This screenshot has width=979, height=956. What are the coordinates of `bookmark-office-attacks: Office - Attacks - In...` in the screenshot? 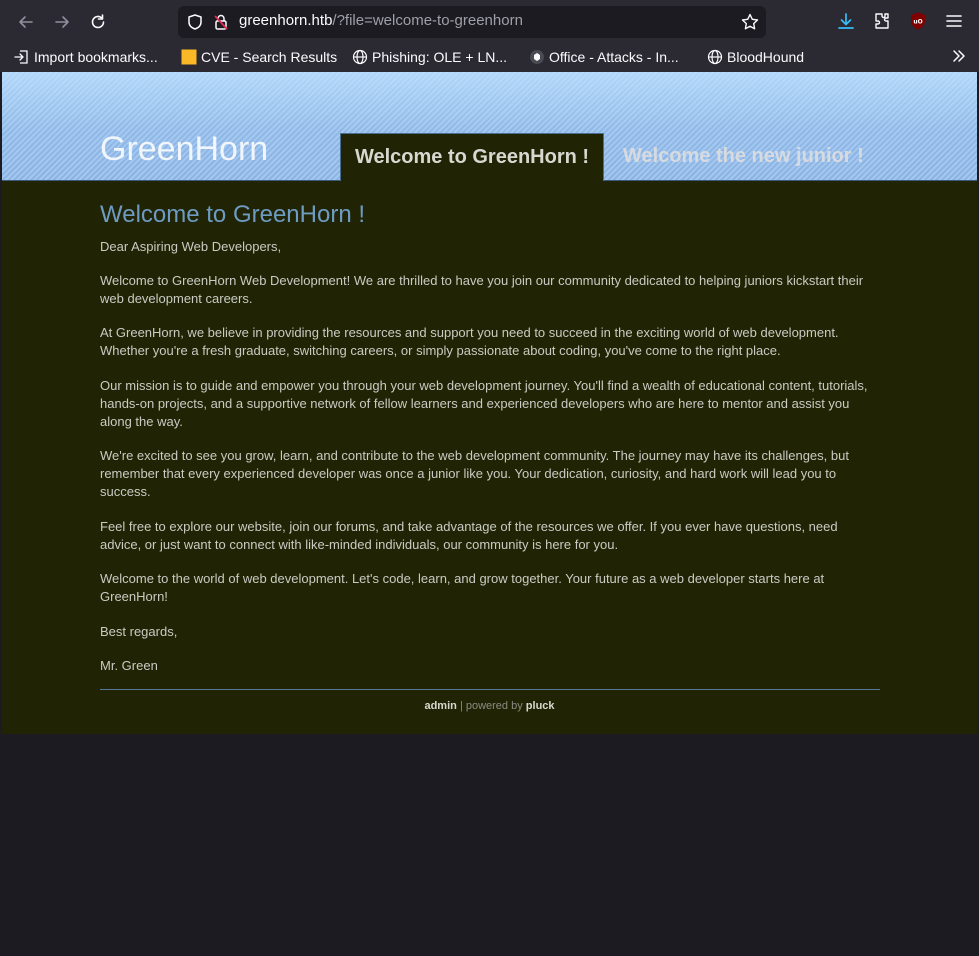 It's located at (604, 57).